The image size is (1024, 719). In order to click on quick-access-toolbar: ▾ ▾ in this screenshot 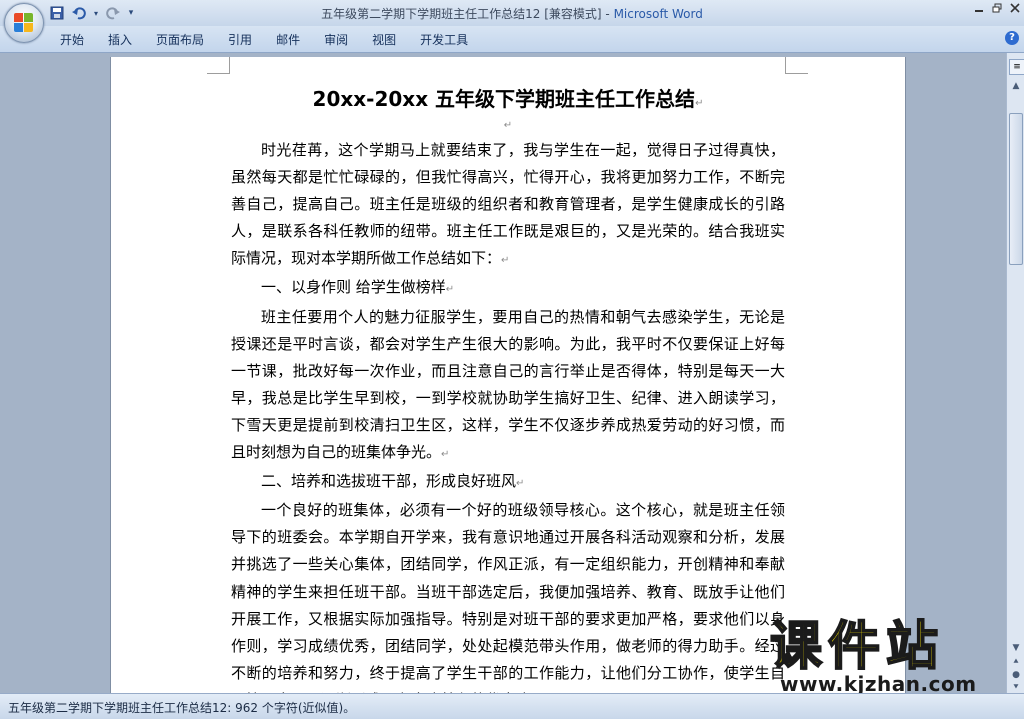, I will do `click(92, 13)`.